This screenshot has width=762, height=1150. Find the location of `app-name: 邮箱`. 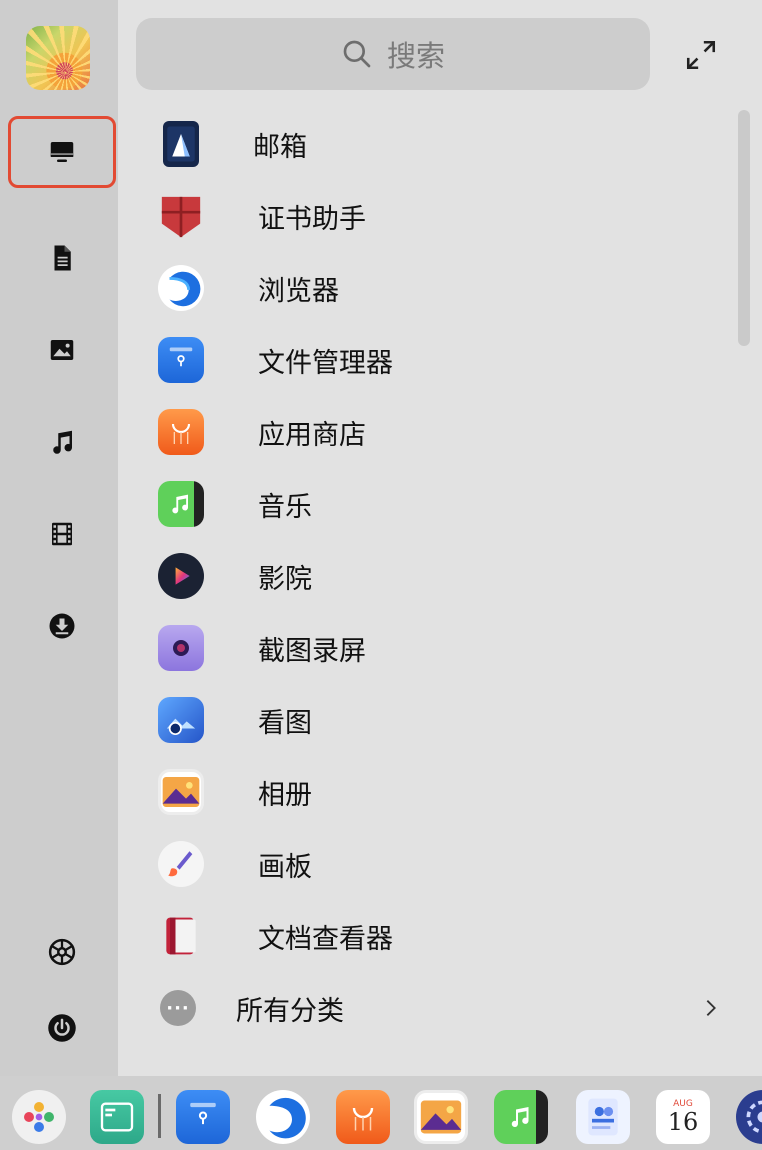

app-name: 邮箱 is located at coordinates (280, 147).